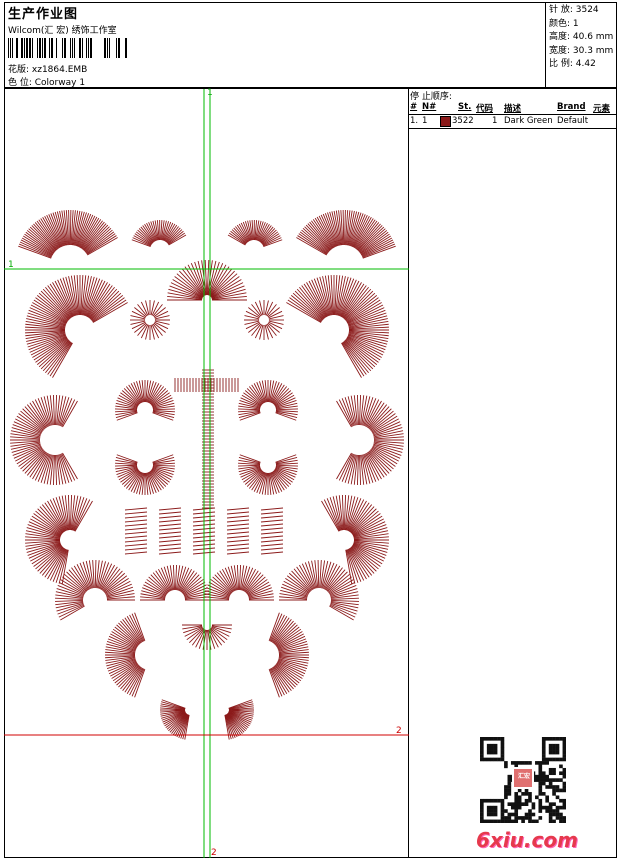  I want to click on marker-right-2: 2, so click(399, 731).